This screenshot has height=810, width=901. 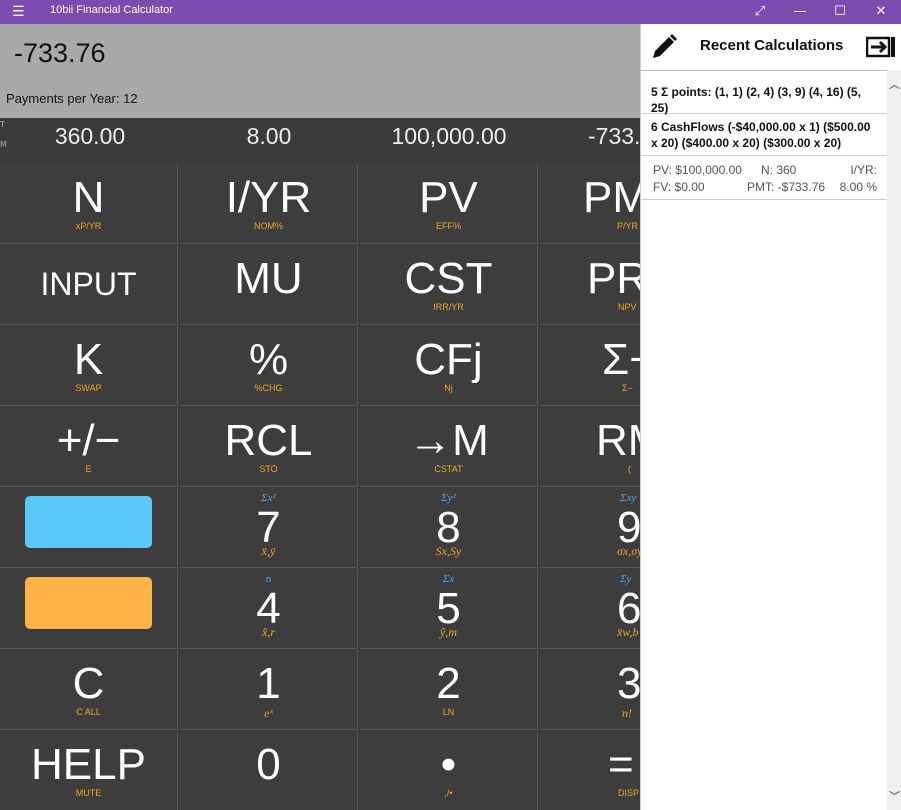 I want to click on key-shift-blue, so click(x=89, y=528).